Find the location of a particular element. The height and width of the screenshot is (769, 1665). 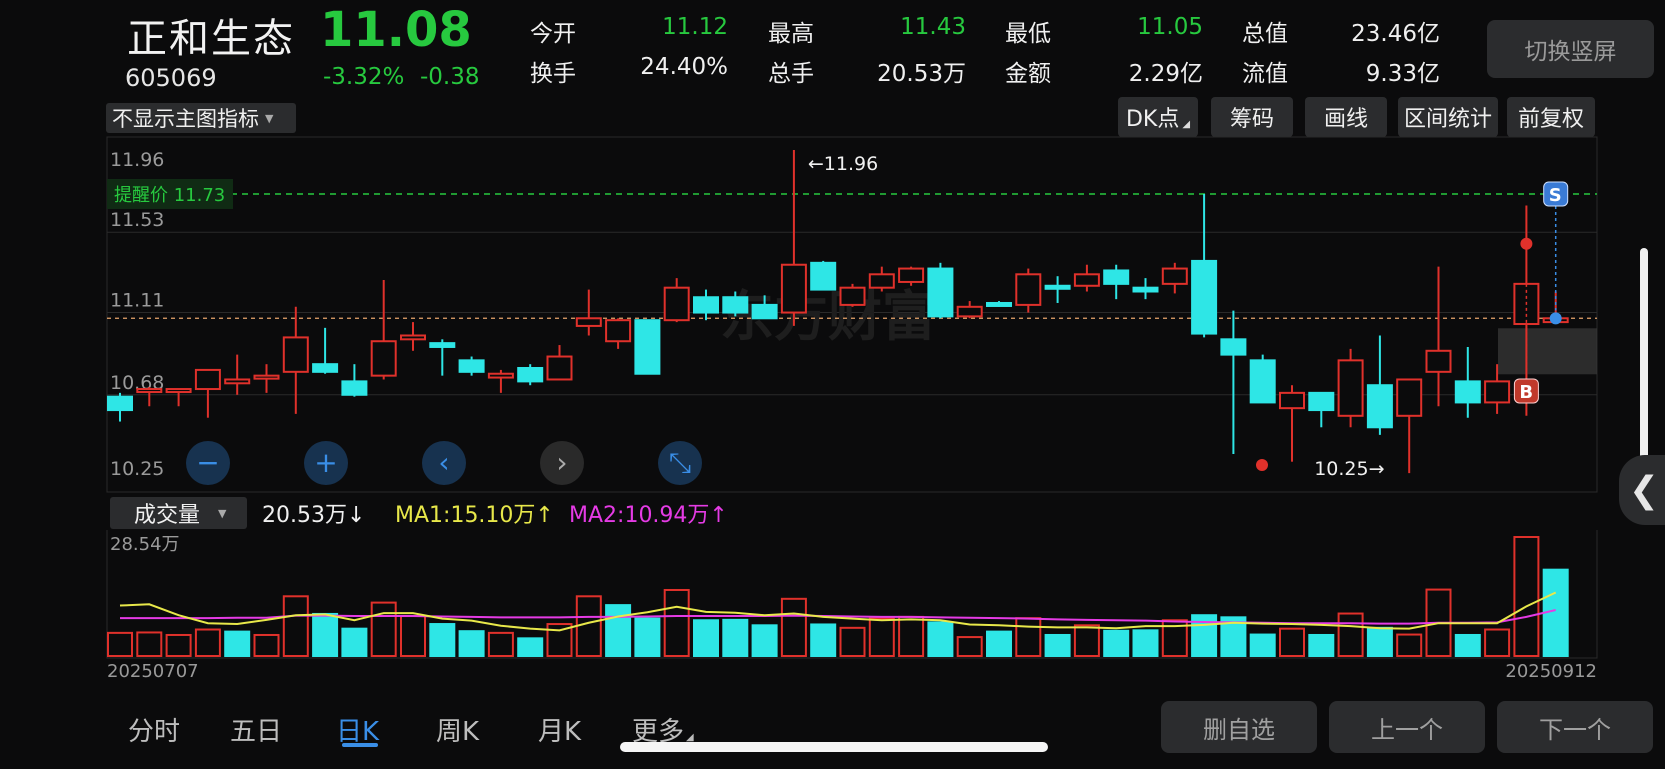

shrink-button: ⤡ is located at coordinates (680, 463).